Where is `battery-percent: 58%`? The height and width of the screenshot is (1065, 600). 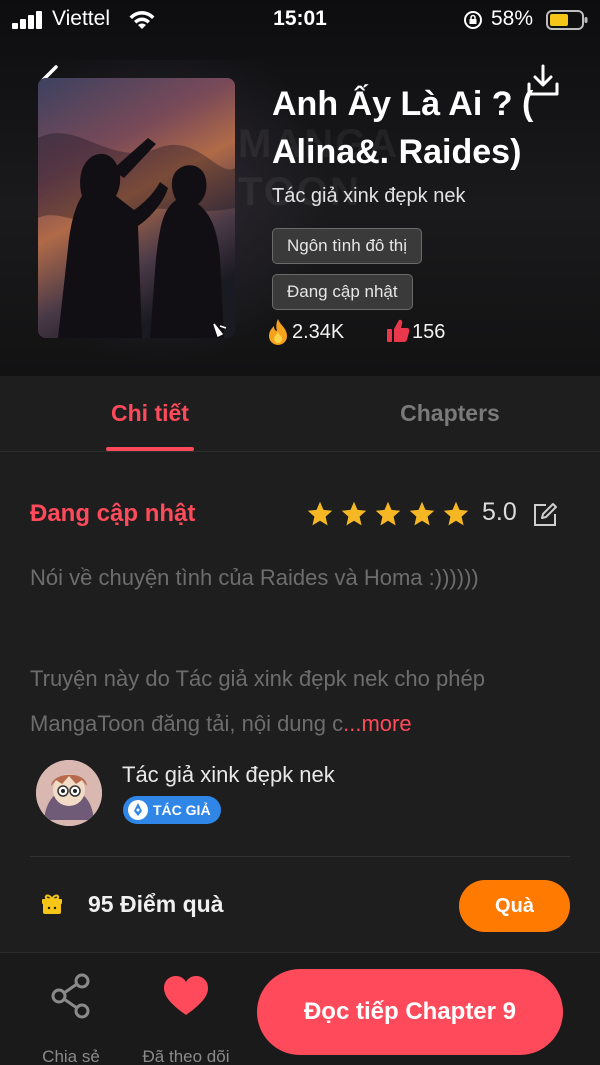 battery-percent: 58% is located at coordinates (512, 18).